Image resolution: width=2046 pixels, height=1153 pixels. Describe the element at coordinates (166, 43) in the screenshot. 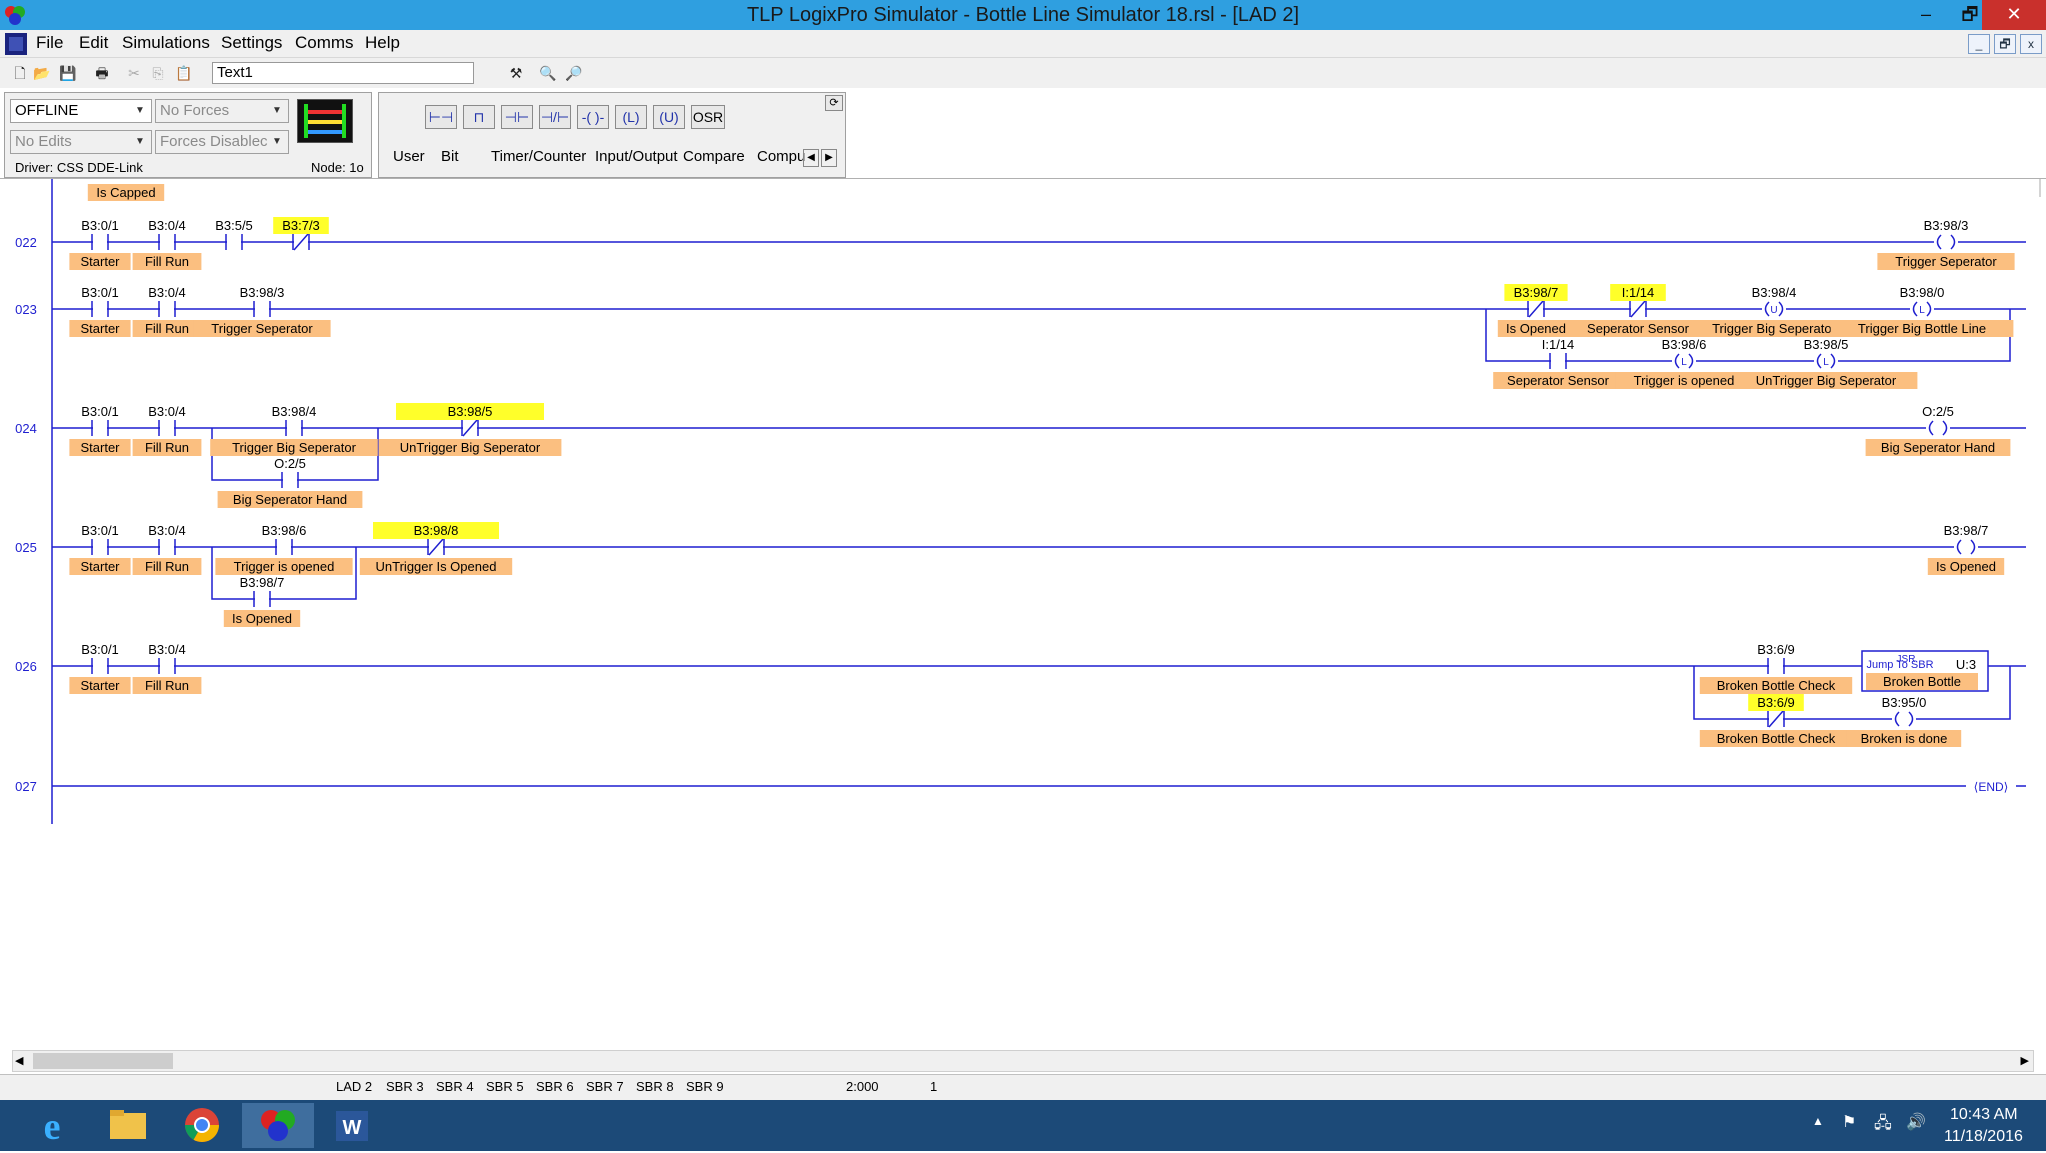

I see `menu-simulations: Simulations` at that location.